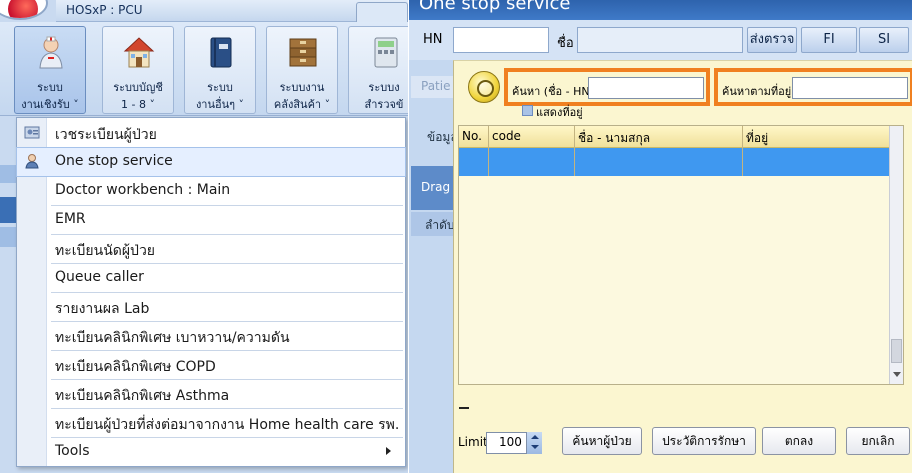 This screenshot has width=912, height=473. Describe the element at coordinates (32, 161) in the screenshot. I see `person-icon` at that location.